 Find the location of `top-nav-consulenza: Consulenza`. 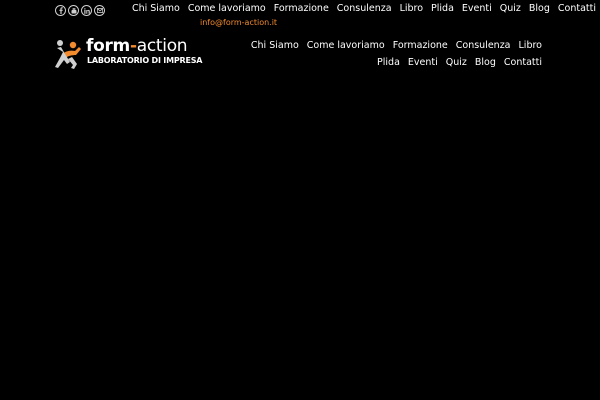

top-nav-consulenza: Consulenza is located at coordinates (364, 9).